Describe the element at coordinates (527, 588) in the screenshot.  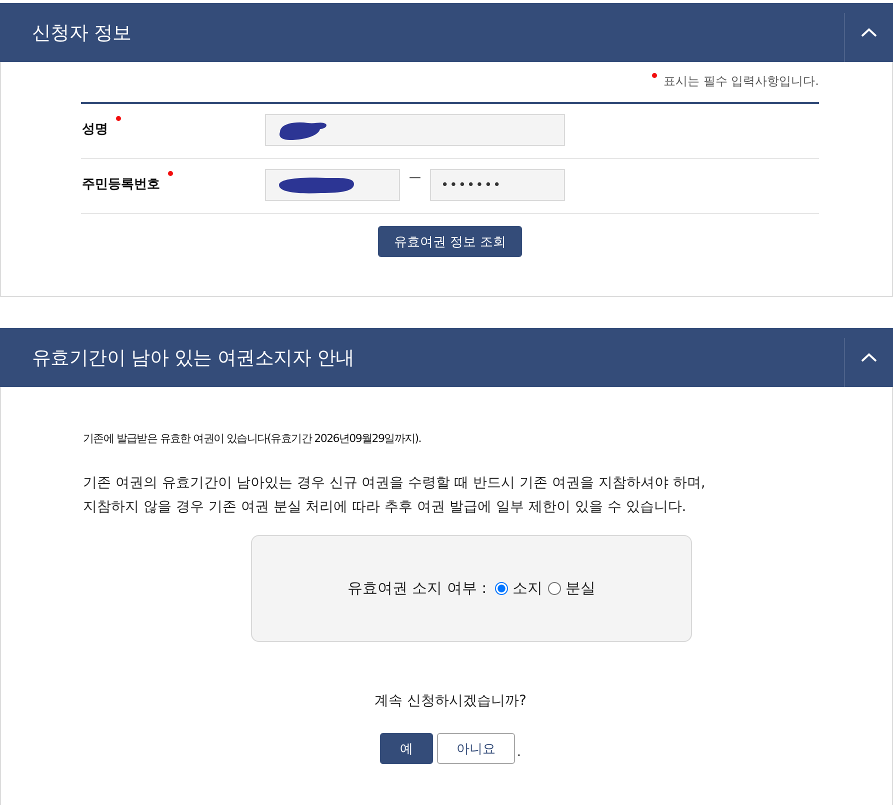
I see `radio-label: 소지` at that location.